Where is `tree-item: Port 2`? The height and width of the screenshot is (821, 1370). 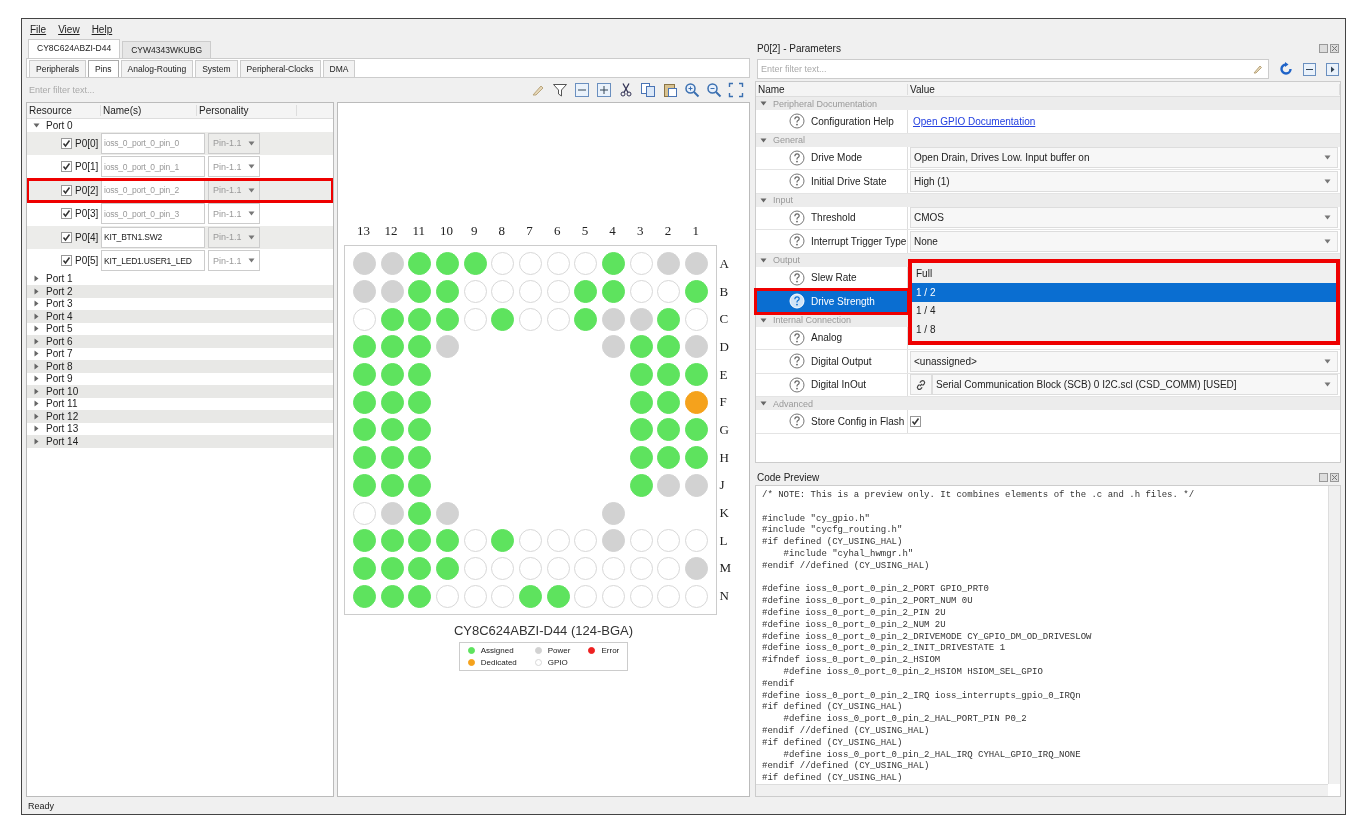 tree-item: Port 2 is located at coordinates (59, 291).